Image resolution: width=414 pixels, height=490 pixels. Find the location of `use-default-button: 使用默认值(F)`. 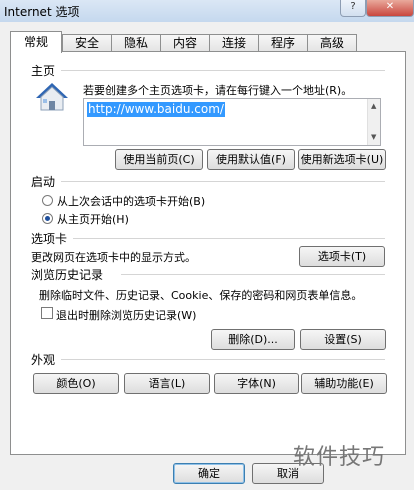

use-default-button: 使用默认值(F) is located at coordinates (251, 159).